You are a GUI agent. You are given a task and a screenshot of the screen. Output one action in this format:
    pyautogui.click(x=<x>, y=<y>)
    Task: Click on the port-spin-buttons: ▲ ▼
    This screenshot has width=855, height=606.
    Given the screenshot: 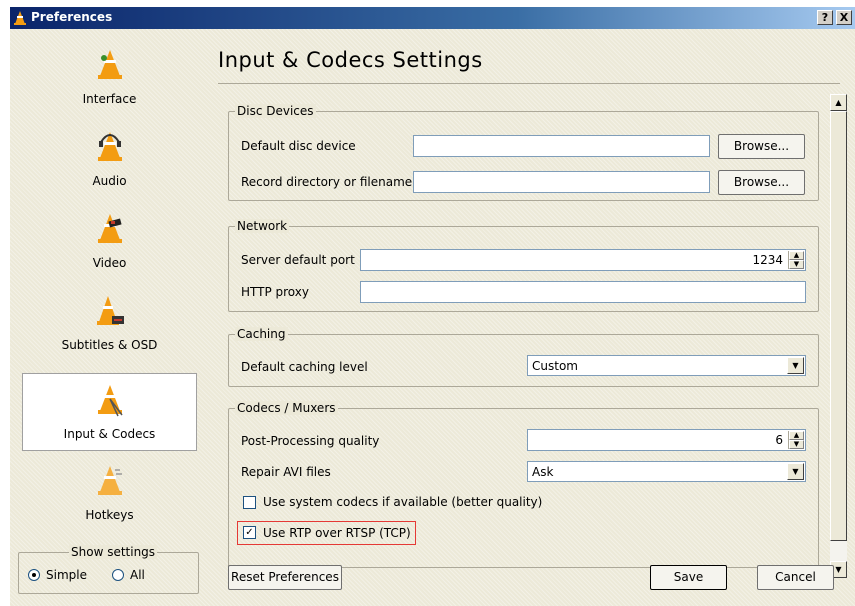 What is the action you would take?
    pyautogui.click(x=796, y=260)
    